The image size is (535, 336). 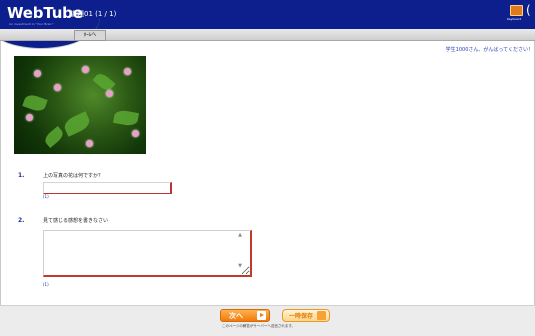 I want to click on flower-photo, so click(x=80, y=105).